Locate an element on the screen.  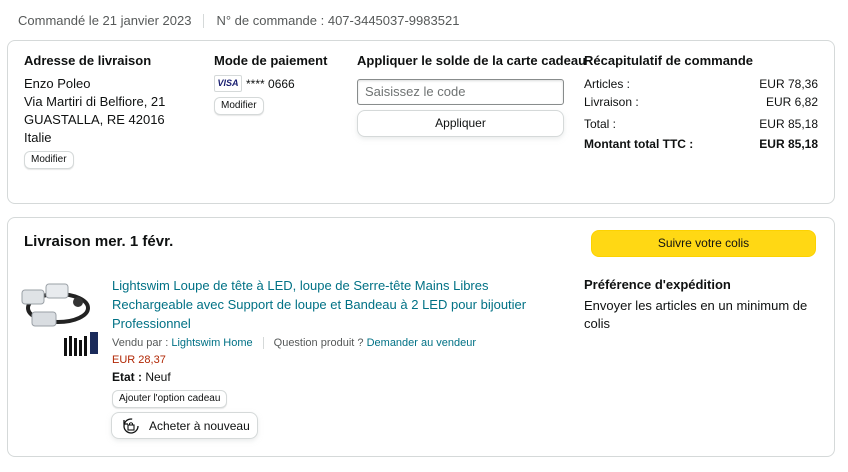
condition-value: Neuf is located at coordinates (158, 377).